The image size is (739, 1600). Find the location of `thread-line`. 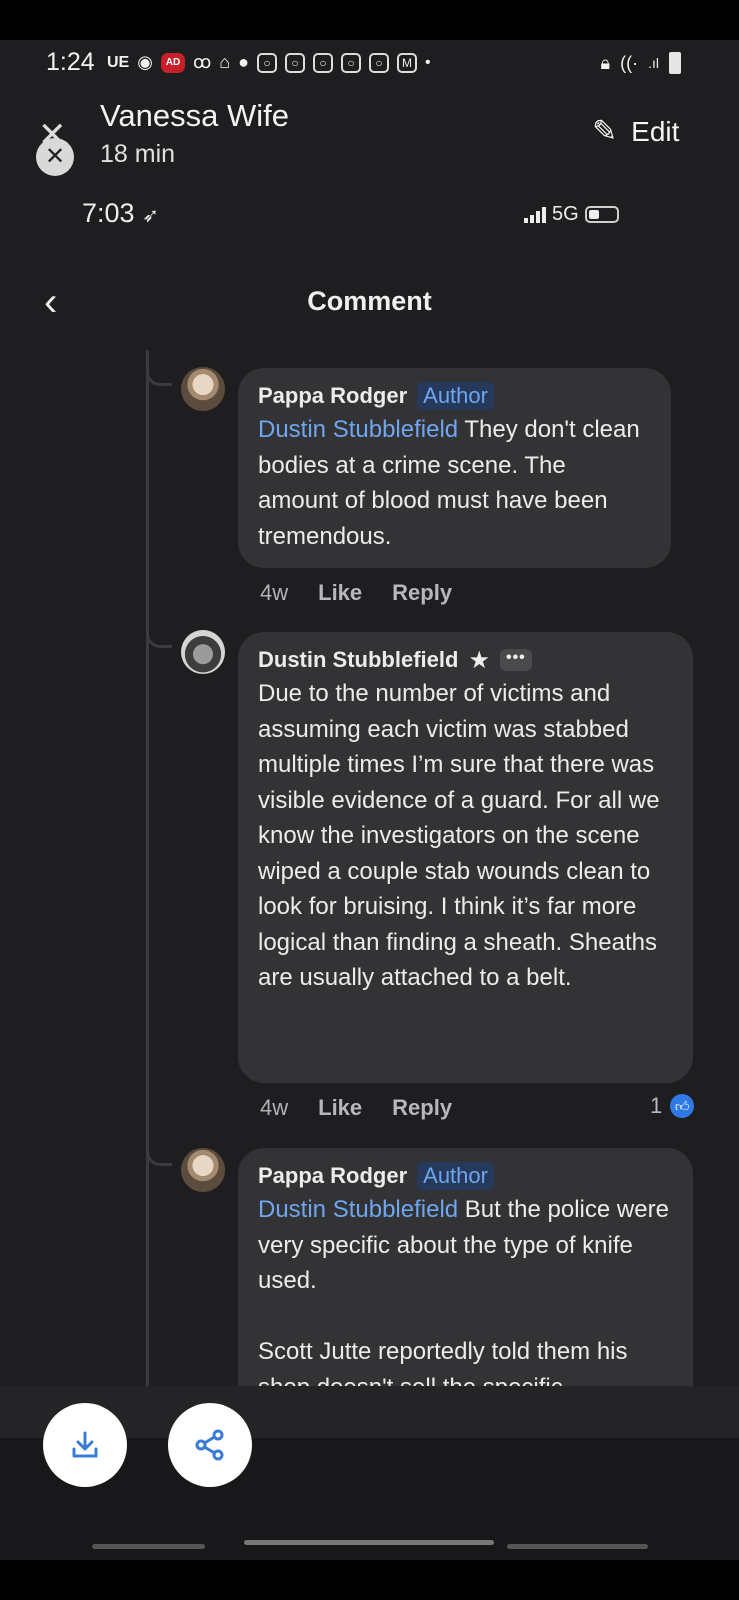

thread-line is located at coordinates (147, 870).